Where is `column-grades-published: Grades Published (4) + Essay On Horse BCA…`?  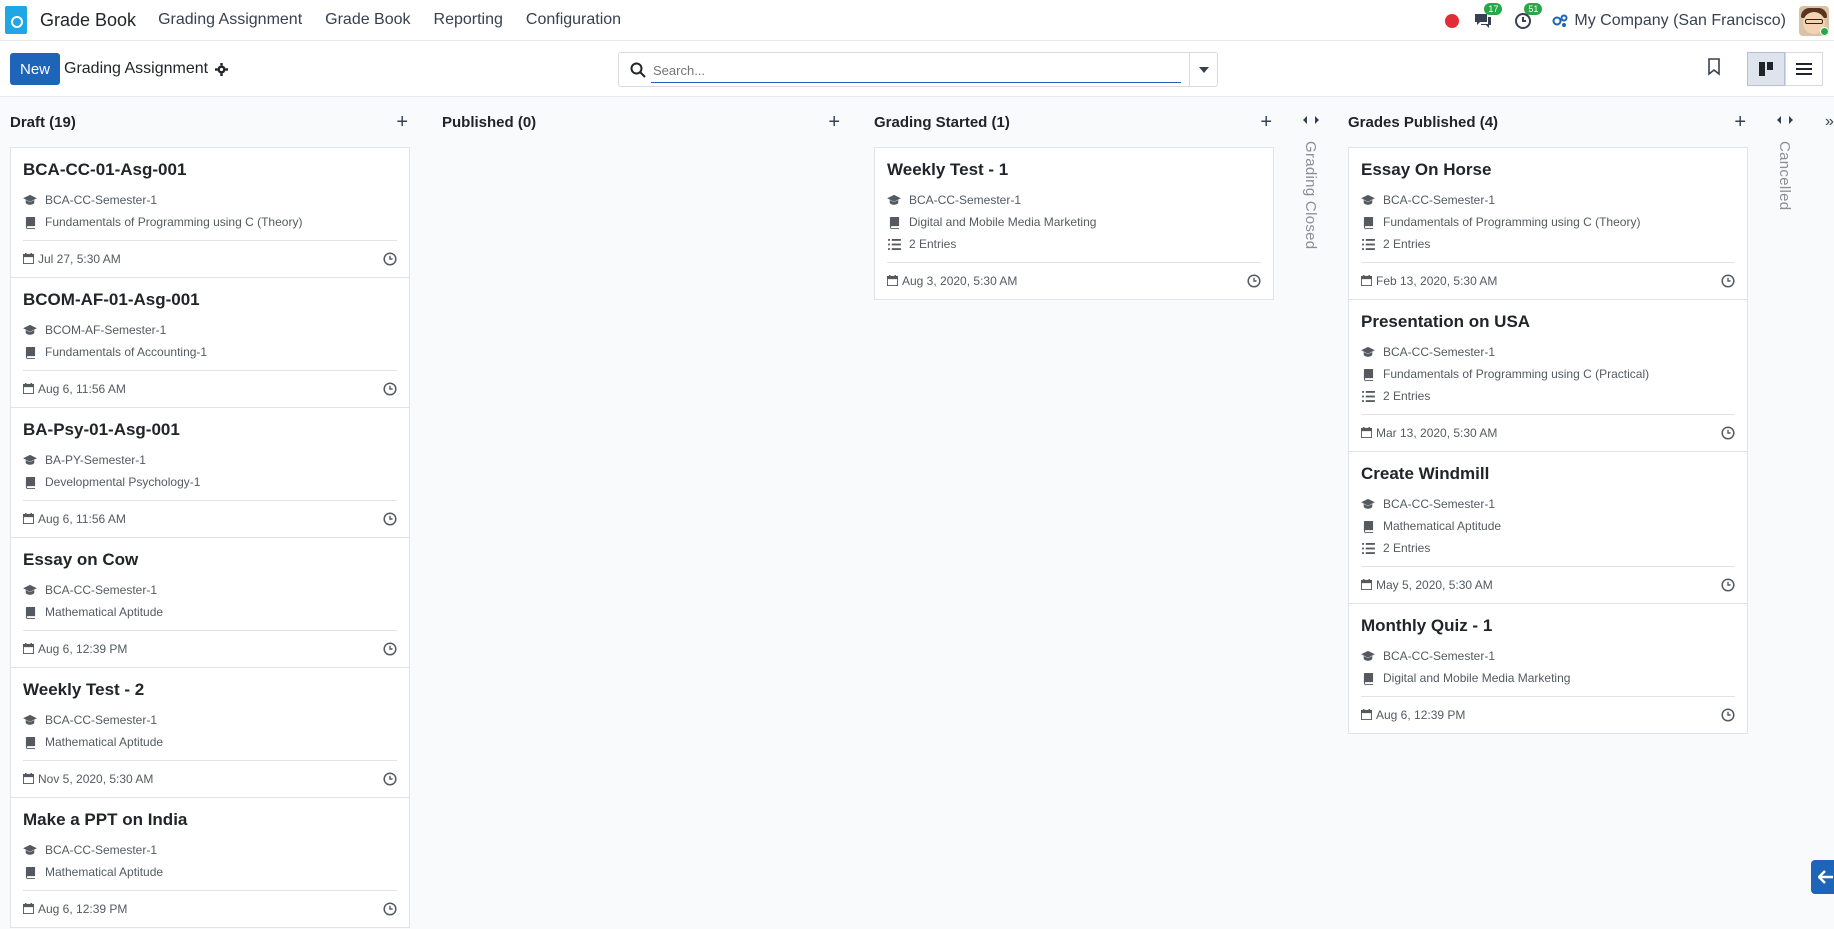 column-grades-published: Grades Published (4) + Essay On Horse BCA… is located at coordinates (1548, 415).